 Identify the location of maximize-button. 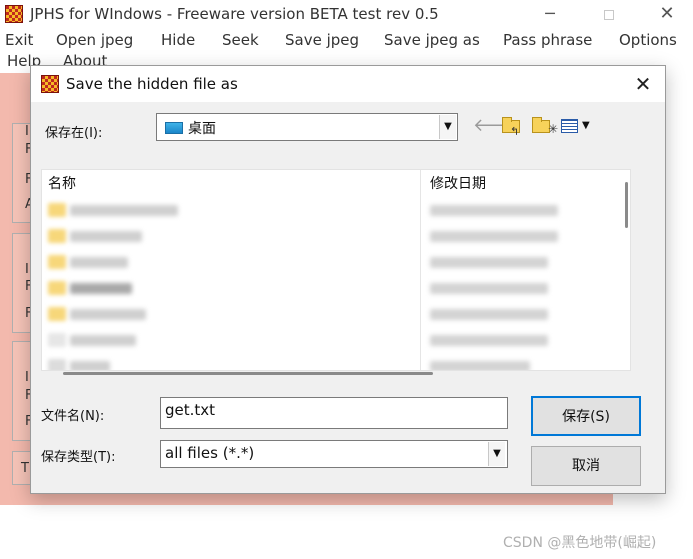
(609, 14).